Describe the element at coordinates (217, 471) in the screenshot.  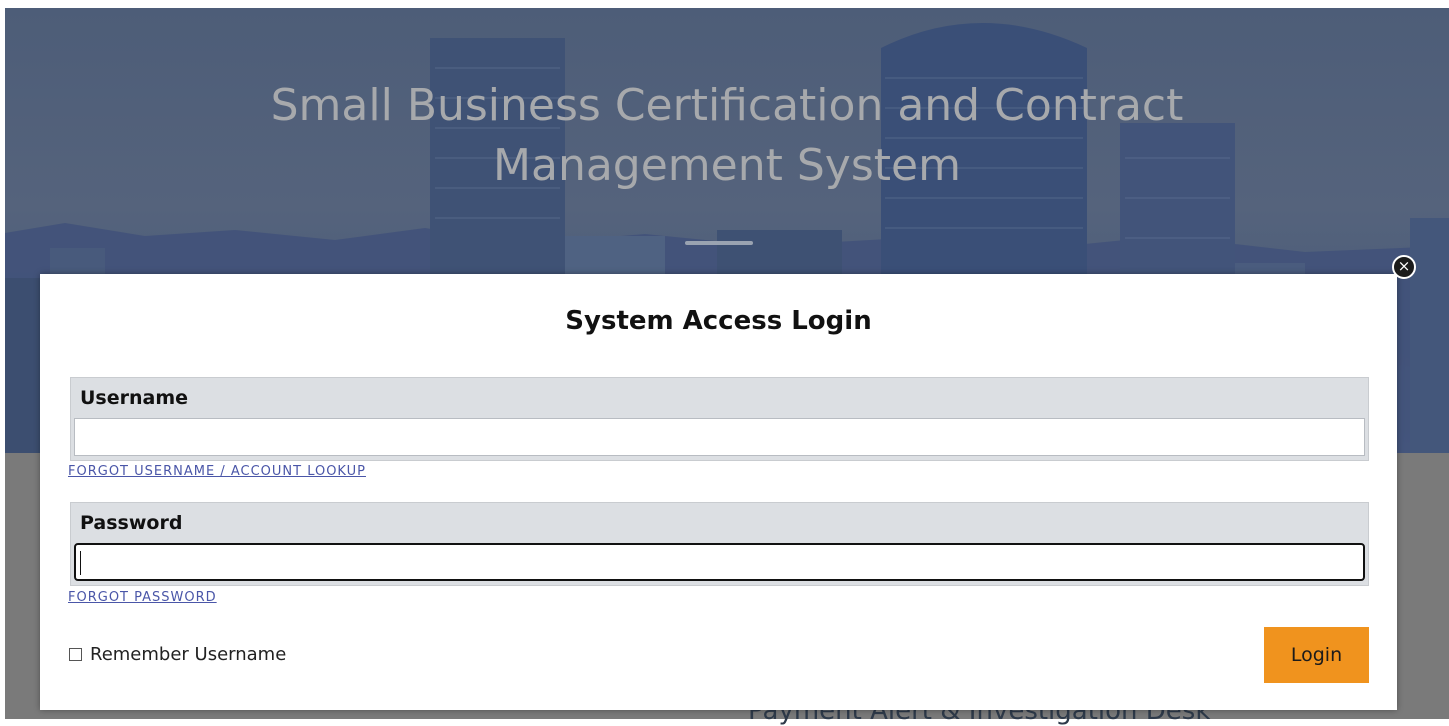
I see `forgot-username-link: FORGOT USERNAME / ACCOUNT LOOKUP` at that location.